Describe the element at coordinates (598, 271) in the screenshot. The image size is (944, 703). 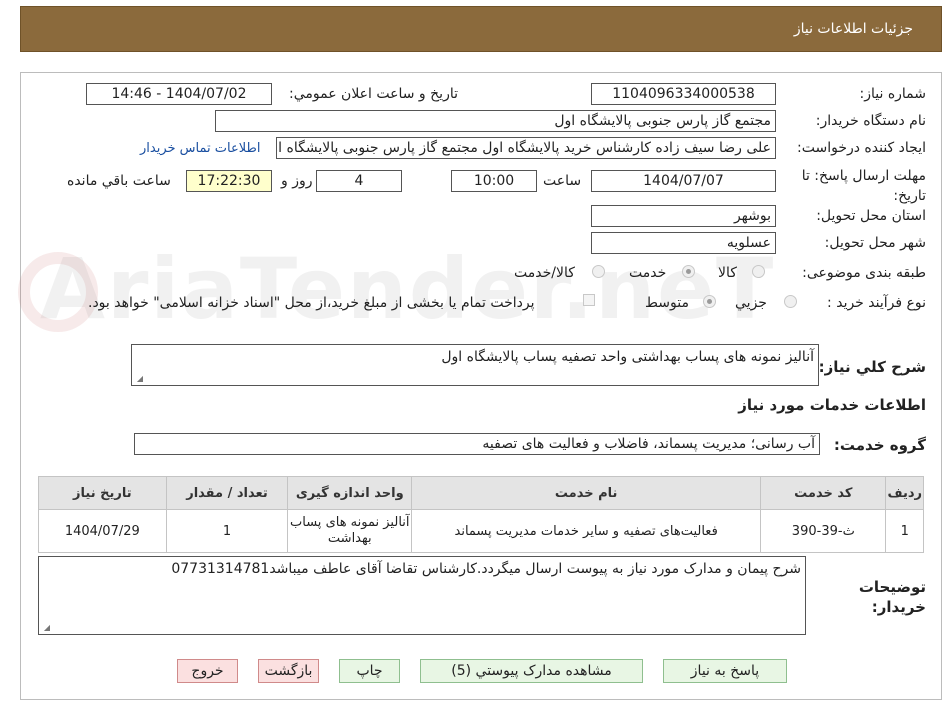
I see `category-goods-service-radio` at that location.